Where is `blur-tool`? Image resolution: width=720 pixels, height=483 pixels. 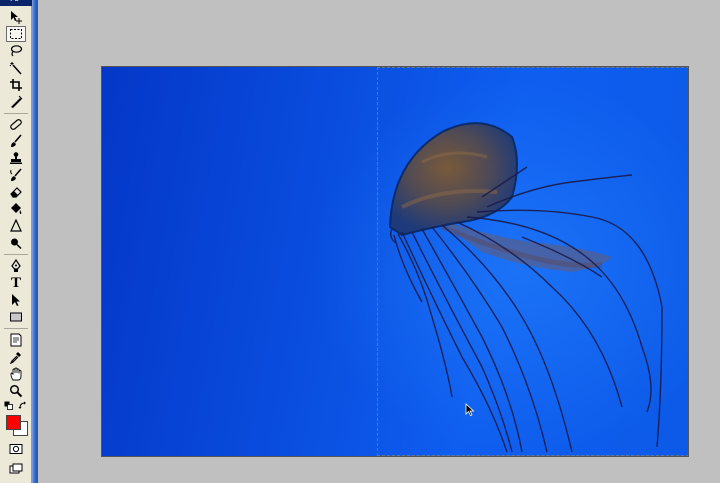 blur-tool is located at coordinates (16, 226).